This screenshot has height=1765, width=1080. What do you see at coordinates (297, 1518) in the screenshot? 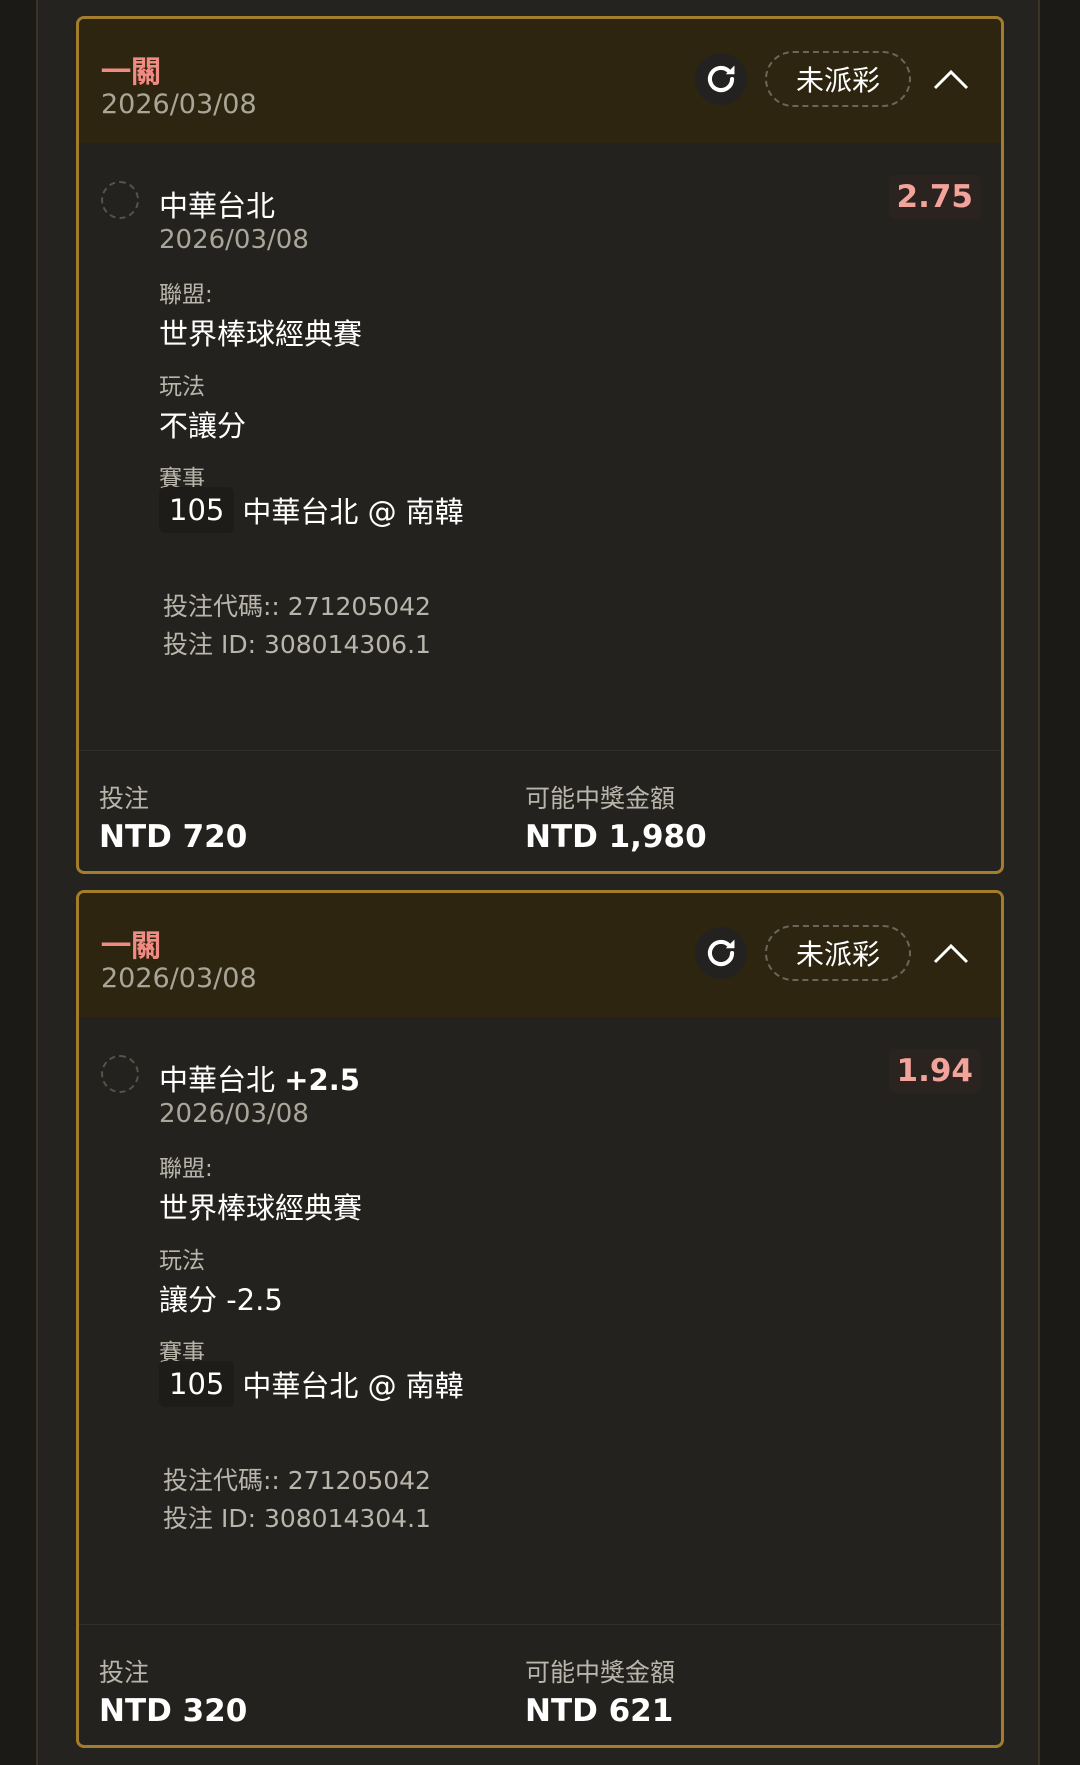
I see `bet-id: 投注 ID: 308014304.1` at bounding box center [297, 1518].